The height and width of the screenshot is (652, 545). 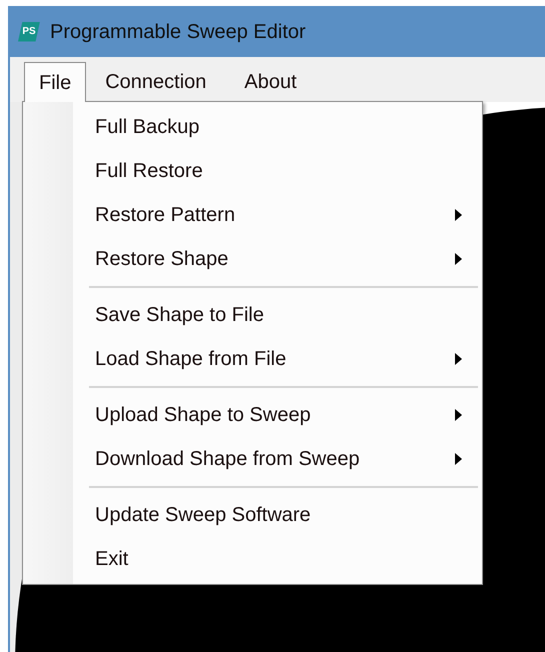 I want to click on app-logo-icon: PS, so click(x=29, y=32).